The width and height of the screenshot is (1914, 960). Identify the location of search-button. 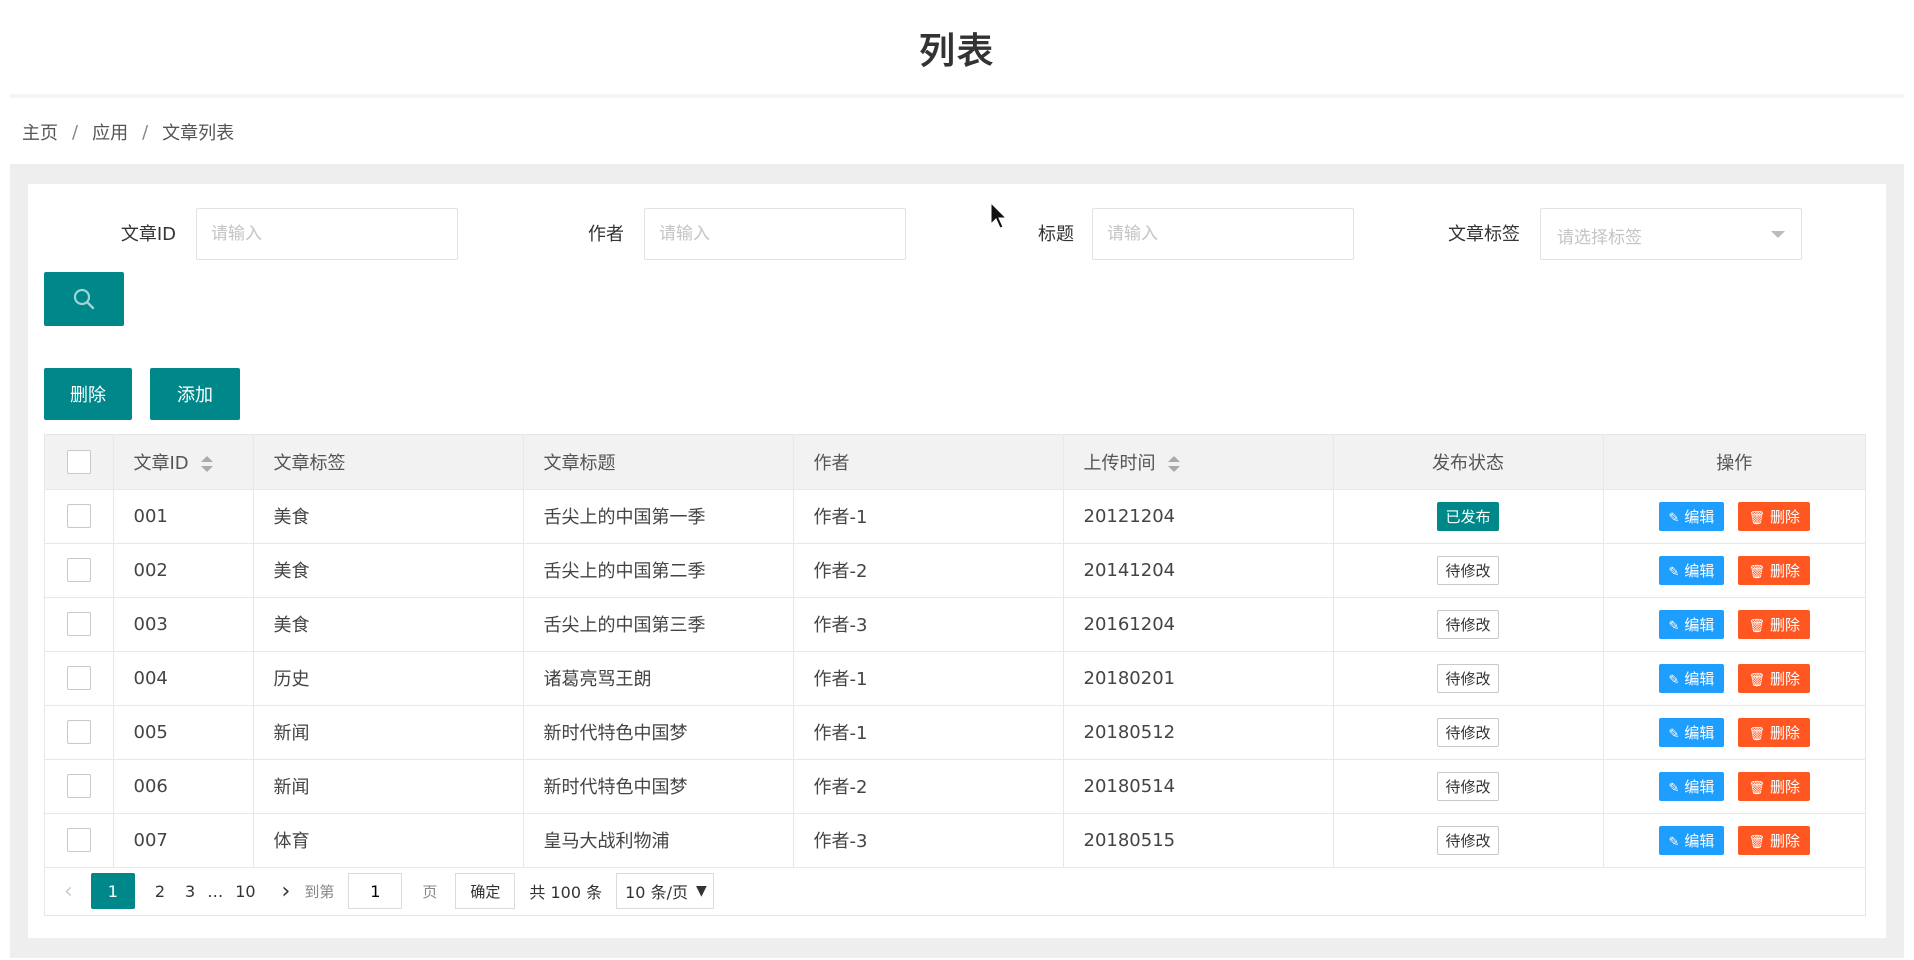
(84, 299).